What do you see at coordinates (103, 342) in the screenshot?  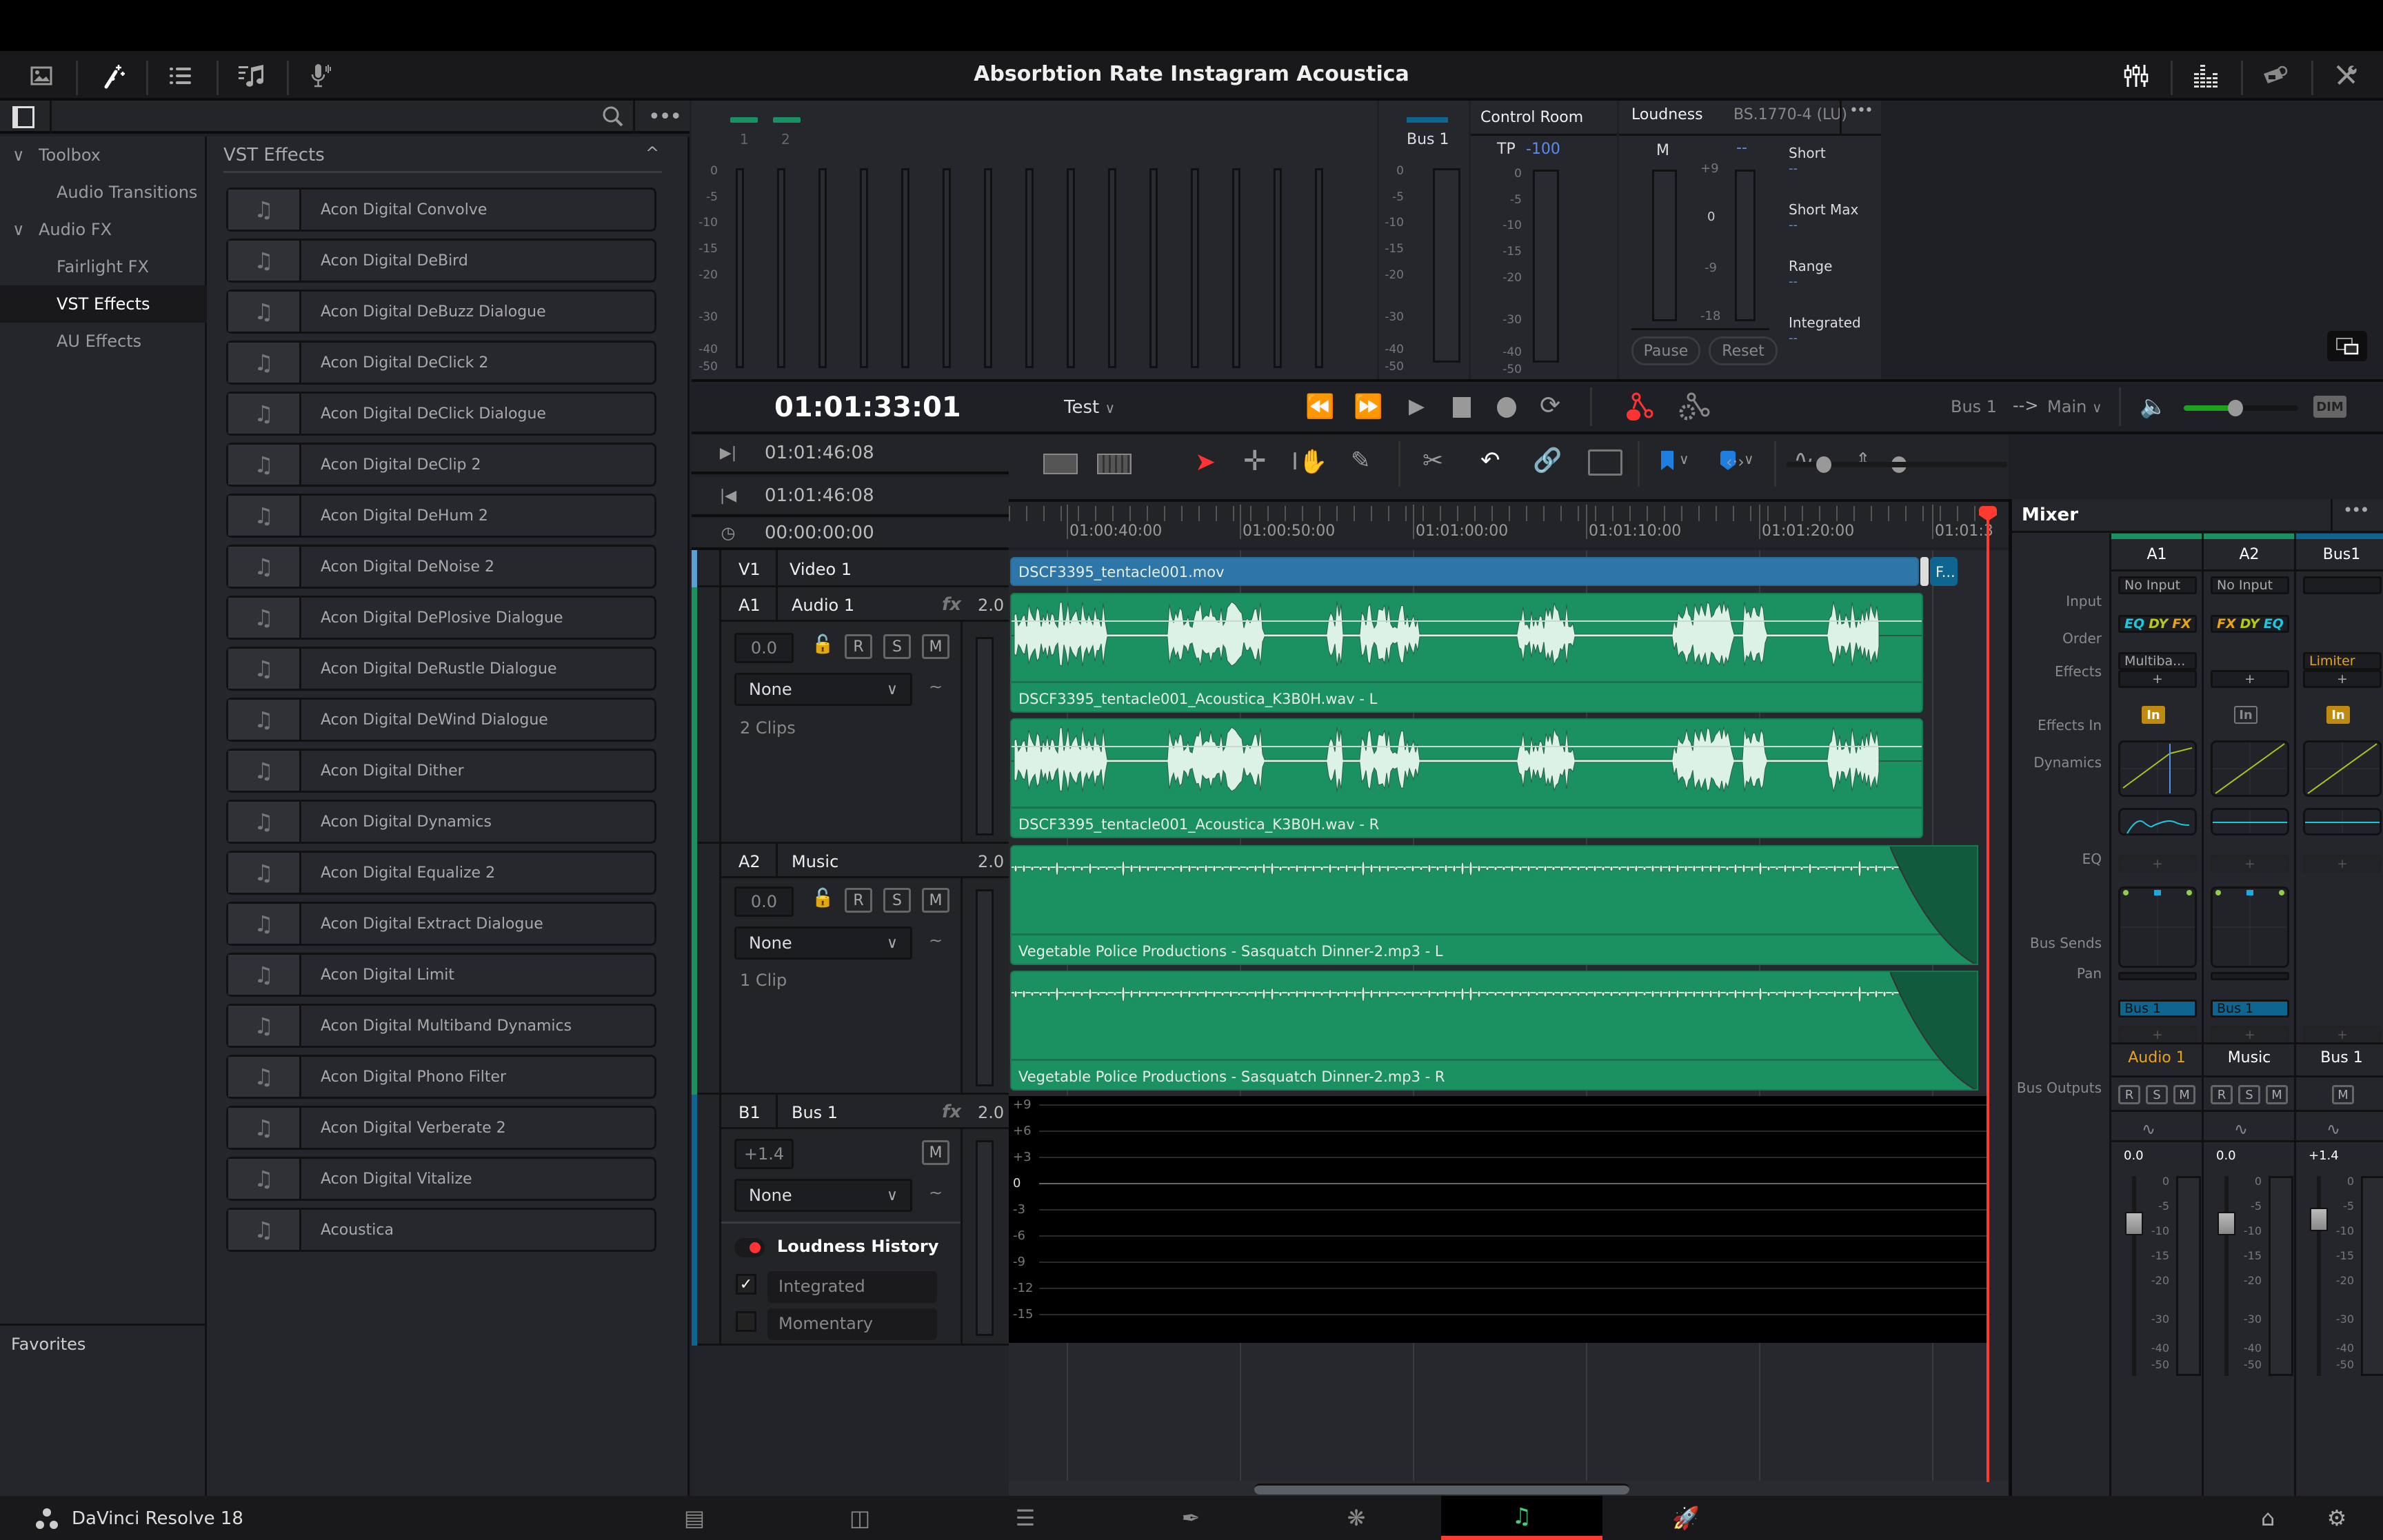 I see `tree-item-au-effects: AU Effects` at bounding box center [103, 342].